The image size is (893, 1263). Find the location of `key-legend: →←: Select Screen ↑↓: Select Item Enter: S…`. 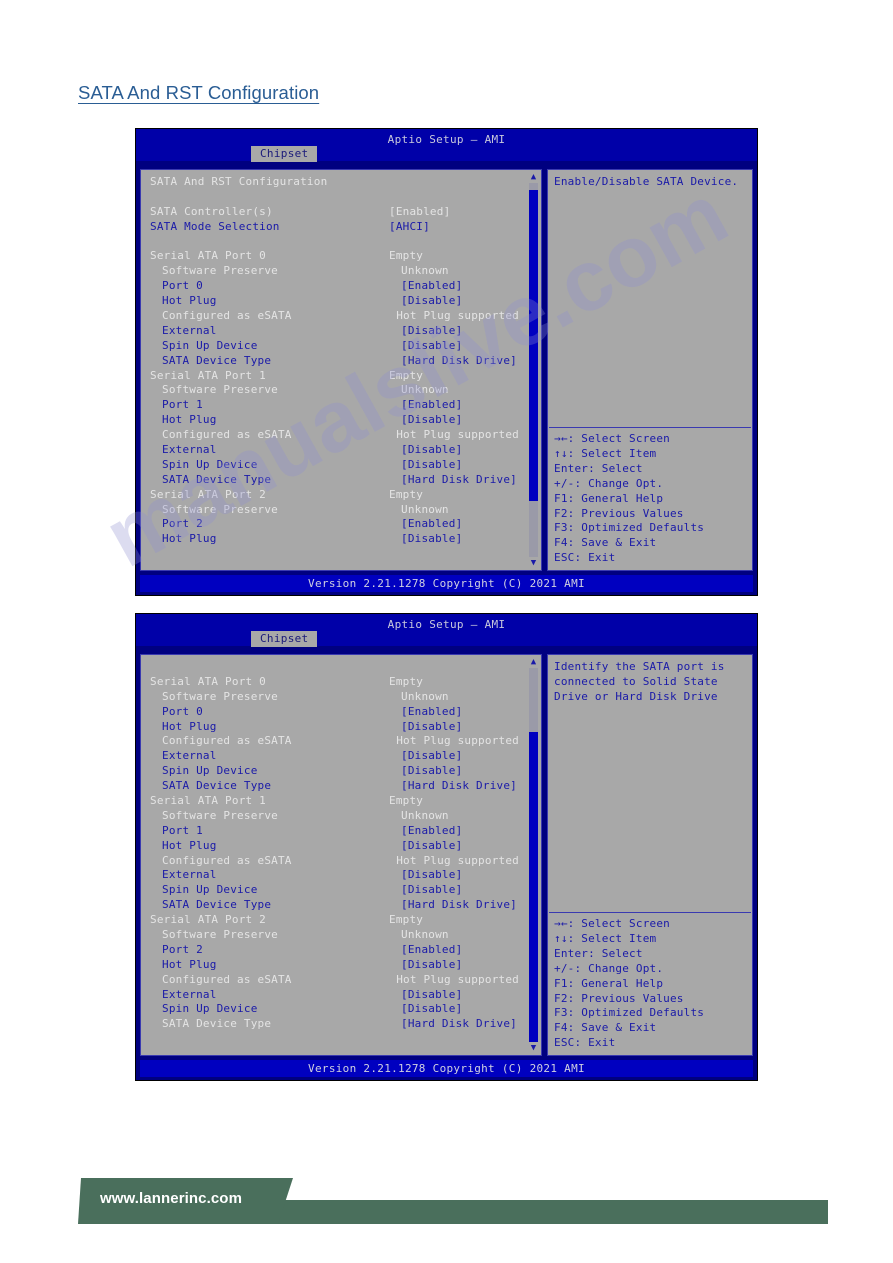

key-legend: →←: Select Screen ↑↓: Select Item Enter: S… is located at coordinates (650, 499).